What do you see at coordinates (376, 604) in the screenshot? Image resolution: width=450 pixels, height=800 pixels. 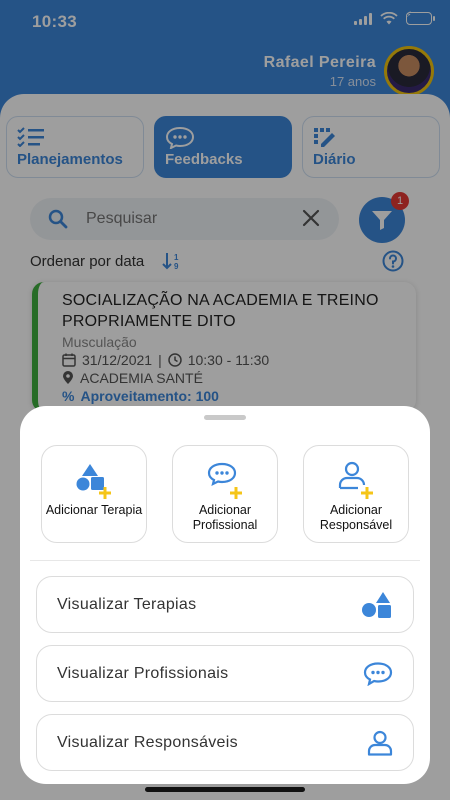 I see `shapes-icon` at bounding box center [376, 604].